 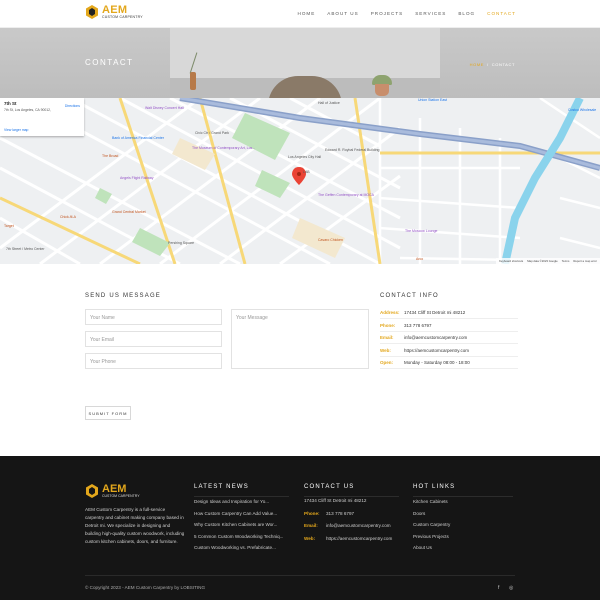 I want to click on map-label-angels: Angels Flight Railway, so click(x=137, y=178).